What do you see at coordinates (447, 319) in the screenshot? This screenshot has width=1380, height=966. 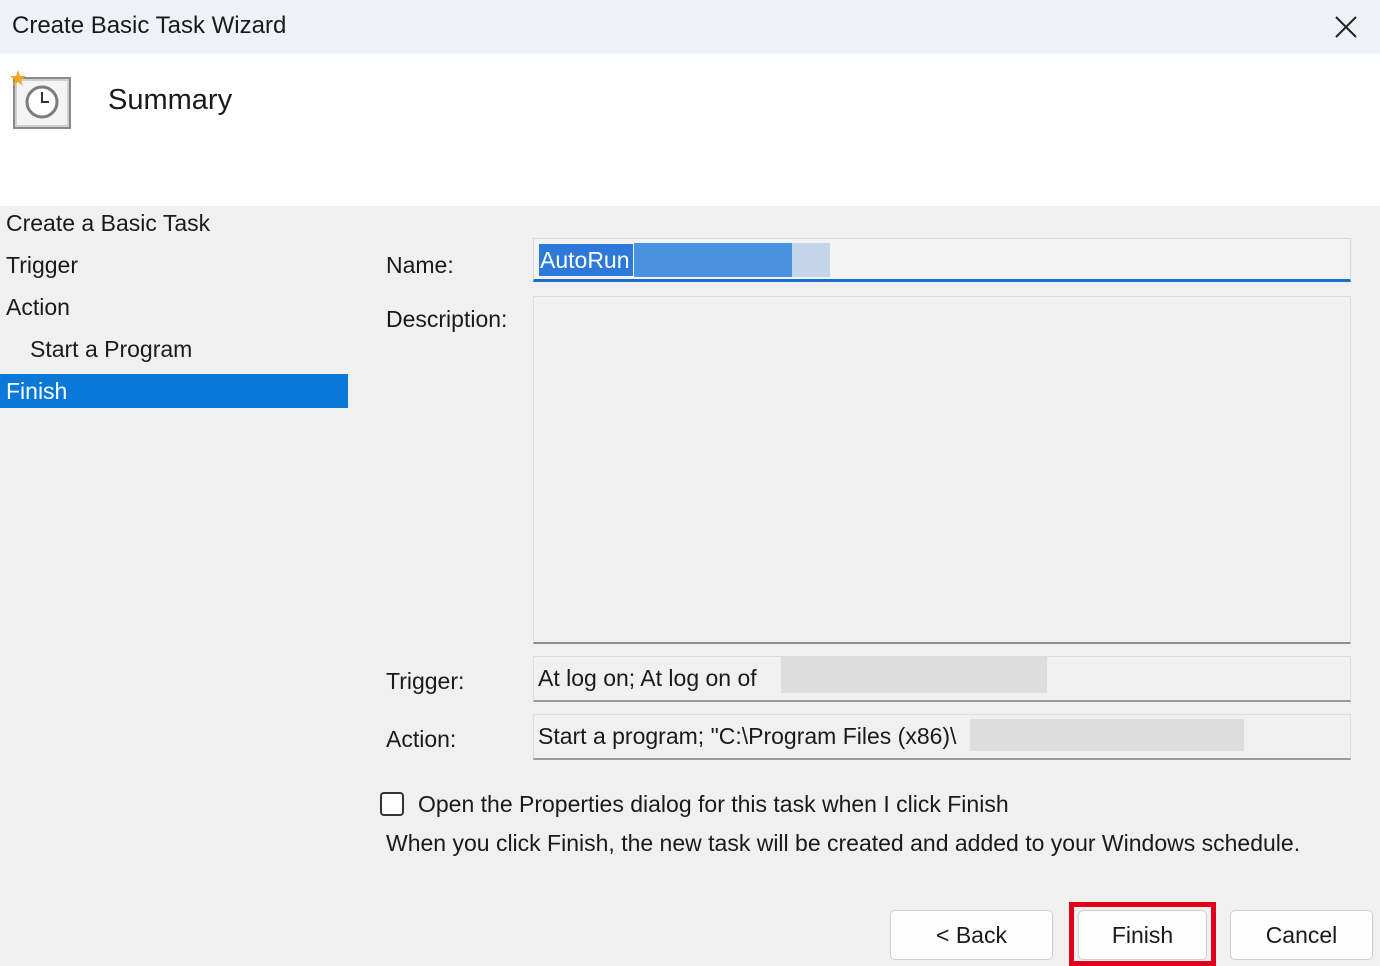 I see `description-label: Description:` at bounding box center [447, 319].